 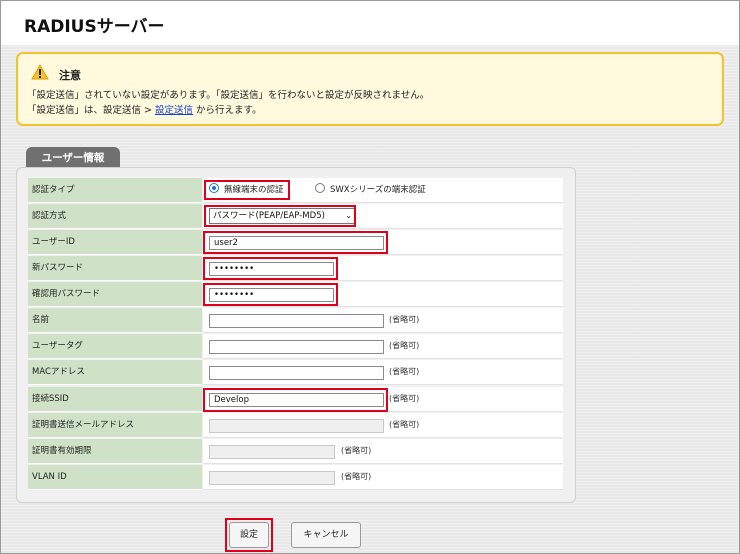 I want to click on cert-expiry-input, so click(x=272, y=452).